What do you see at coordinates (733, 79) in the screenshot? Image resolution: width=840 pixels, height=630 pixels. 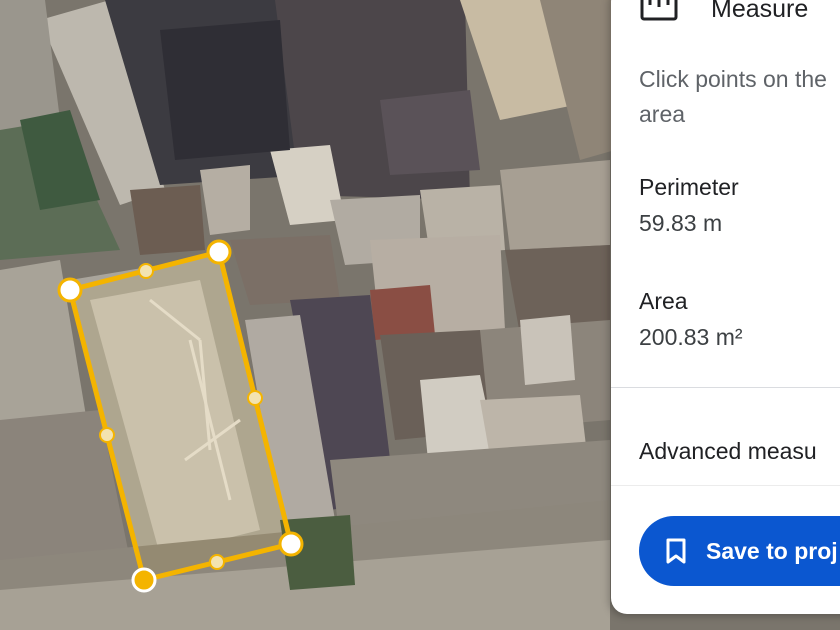 I see `instructions-line-1: Click points on the` at bounding box center [733, 79].